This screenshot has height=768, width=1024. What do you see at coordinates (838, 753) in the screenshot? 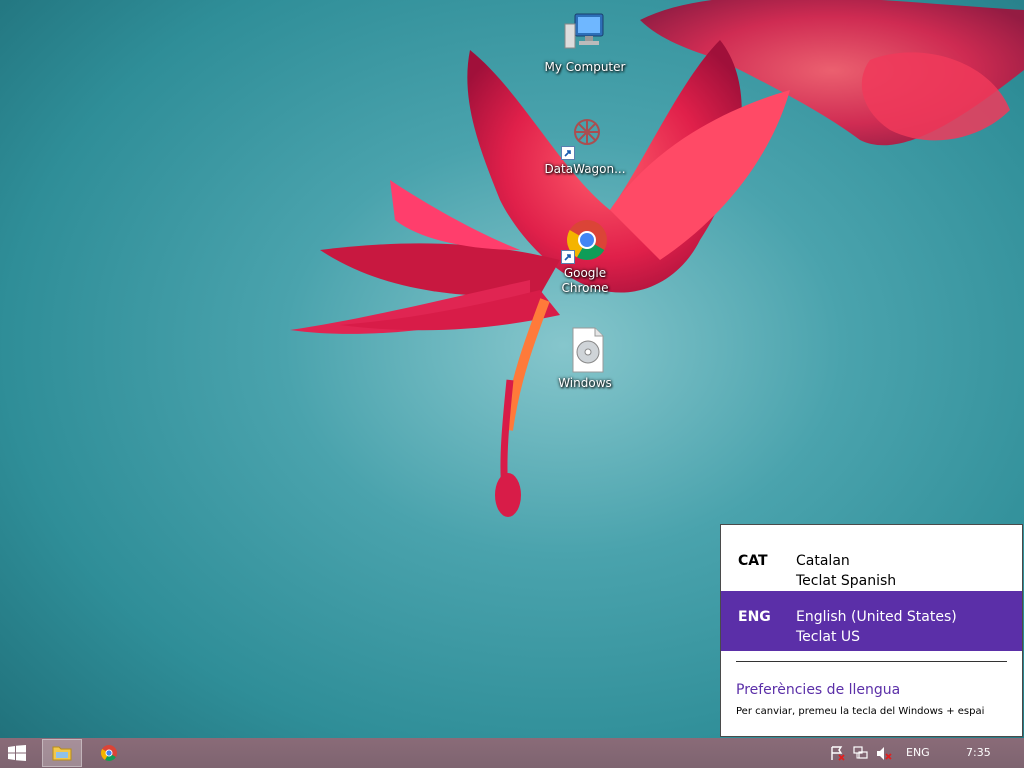
I see `action-center-flag-icon` at bounding box center [838, 753].